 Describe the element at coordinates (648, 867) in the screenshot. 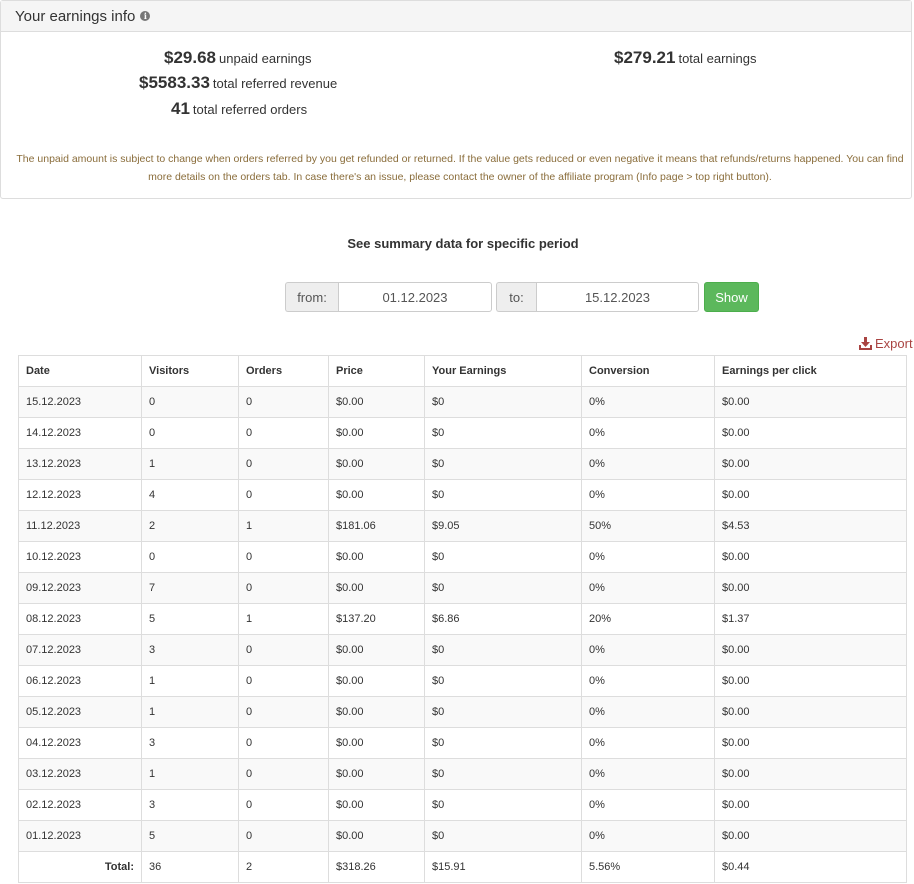

I see `total-conversion: 5.56%` at that location.